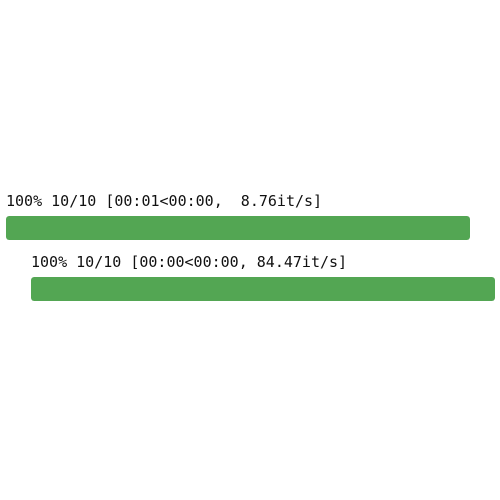 This screenshot has height=500, width=500. I want to click on progress-bar-2: 100% 10/10 [00:00<00:00, 84.47it/s], so click(263, 277).